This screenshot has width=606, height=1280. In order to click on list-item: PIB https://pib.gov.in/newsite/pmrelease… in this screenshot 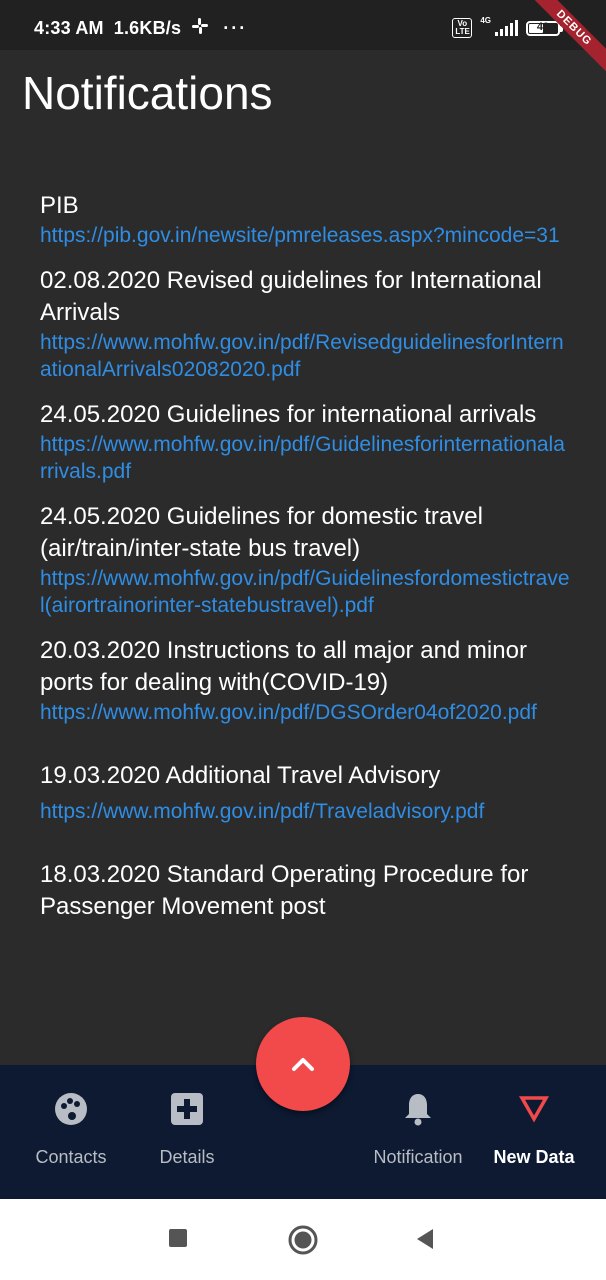, I will do `click(305, 219)`.